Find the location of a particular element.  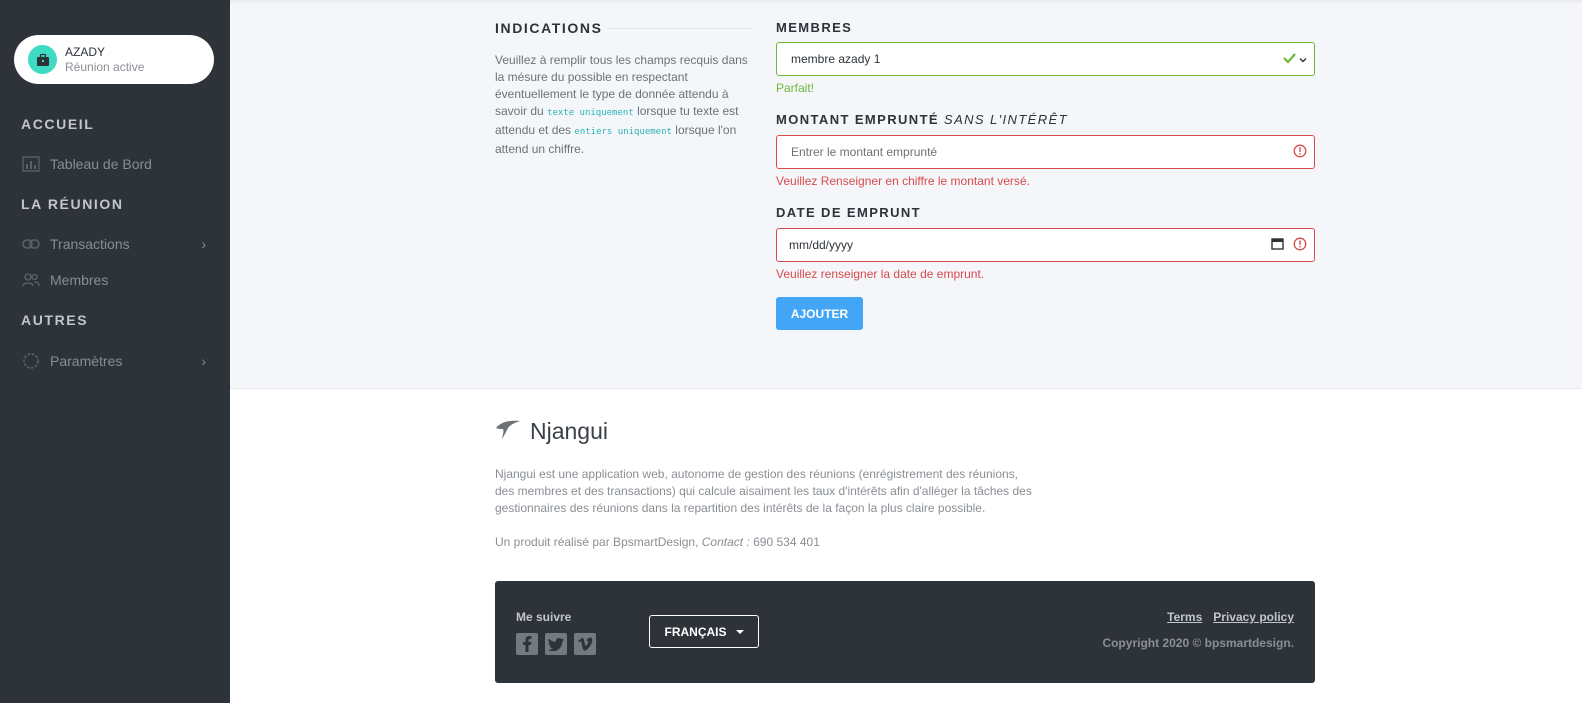

account-switcher: AZADY Réunion active is located at coordinates (114, 59).